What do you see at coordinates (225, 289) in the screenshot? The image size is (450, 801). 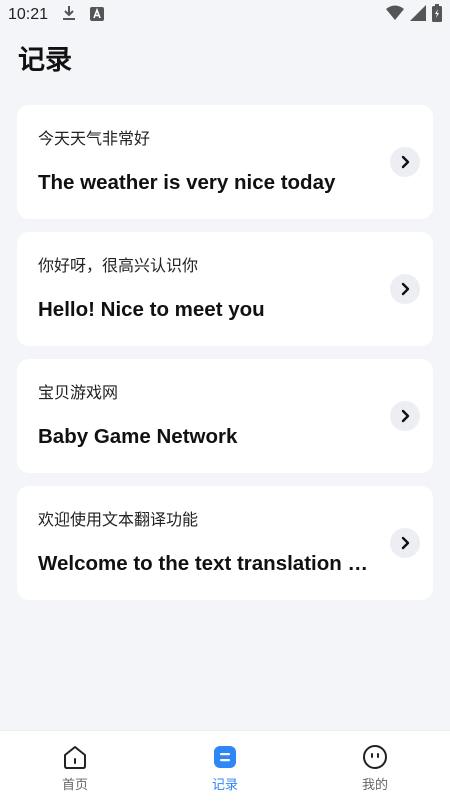 I see `record-card: 你好呀，很高兴认识你 Hello! Nice to meet you` at bounding box center [225, 289].